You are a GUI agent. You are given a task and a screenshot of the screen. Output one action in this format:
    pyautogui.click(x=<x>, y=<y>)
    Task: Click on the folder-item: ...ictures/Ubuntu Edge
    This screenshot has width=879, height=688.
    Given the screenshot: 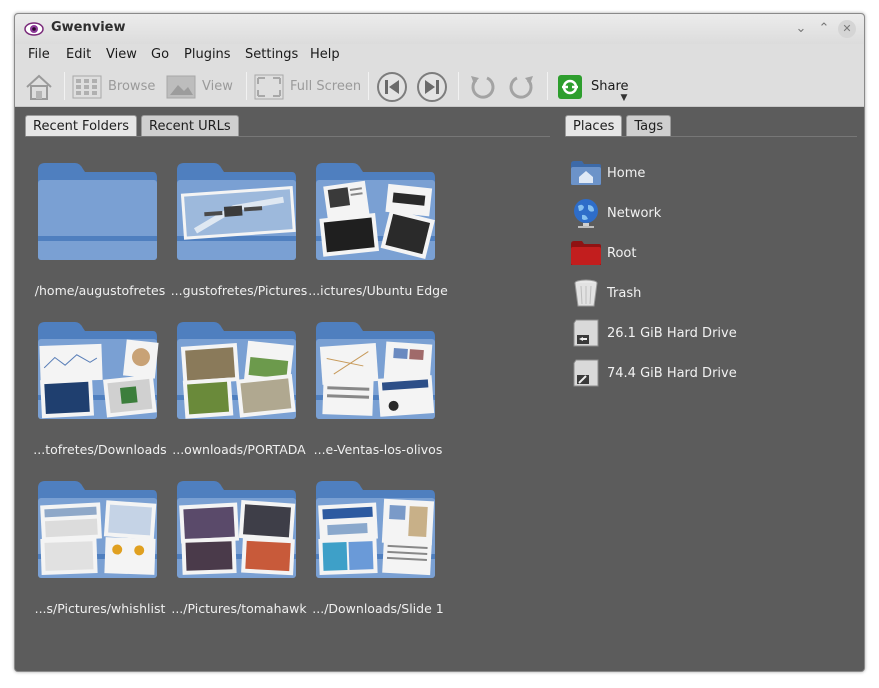 What is the action you would take?
    pyautogui.click(x=378, y=233)
    